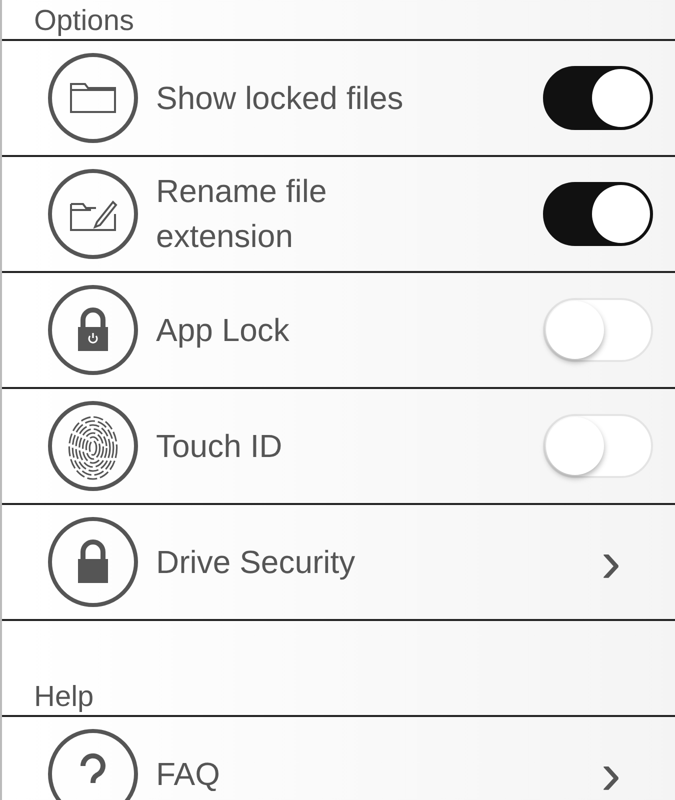  I want to click on row-label: Drive Security, so click(256, 562).